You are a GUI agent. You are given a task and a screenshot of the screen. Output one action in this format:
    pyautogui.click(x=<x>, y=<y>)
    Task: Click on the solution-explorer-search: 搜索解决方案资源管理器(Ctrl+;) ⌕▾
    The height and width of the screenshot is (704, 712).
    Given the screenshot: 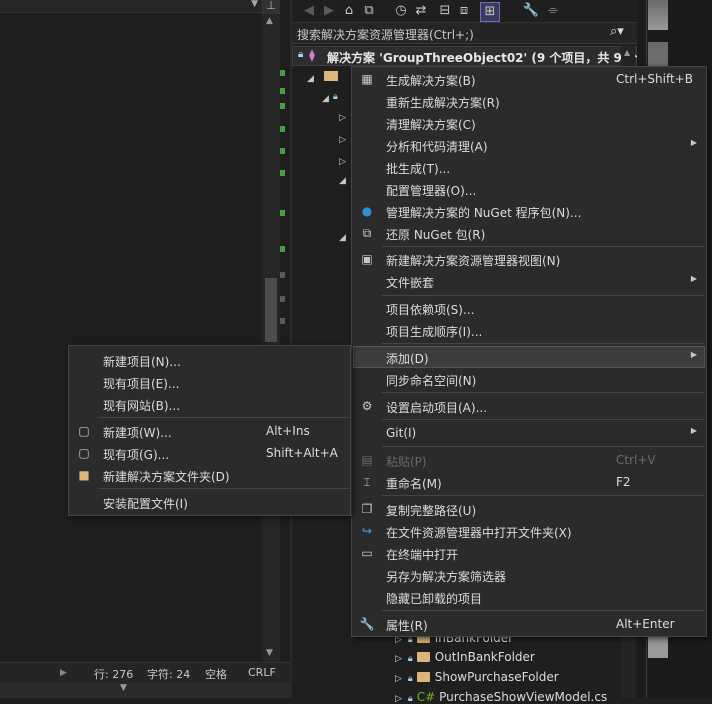 What is the action you would take?
    pyautogui.click(x=464, y=33)
    